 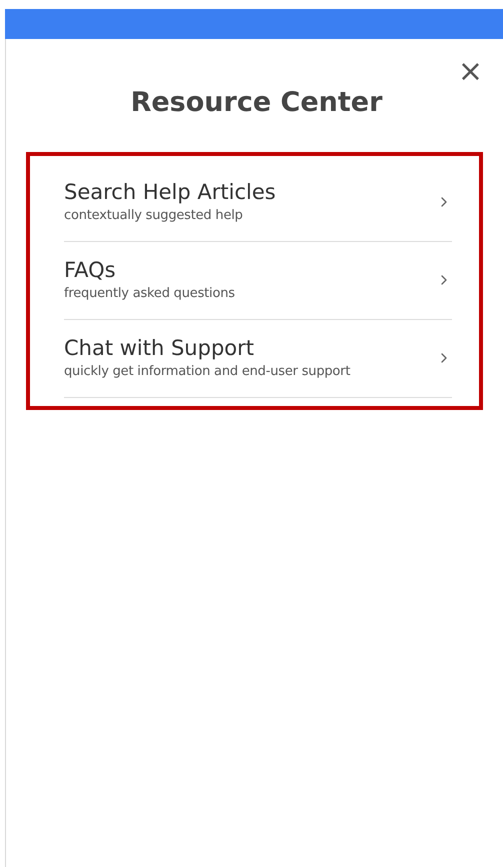 I want to click on item-title: FAQs, so click(x=90, y=270).